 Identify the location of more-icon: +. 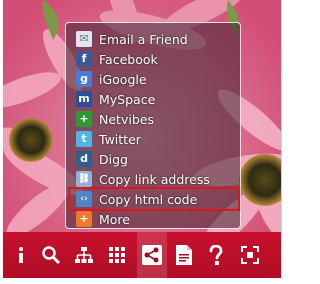
(84, 219).